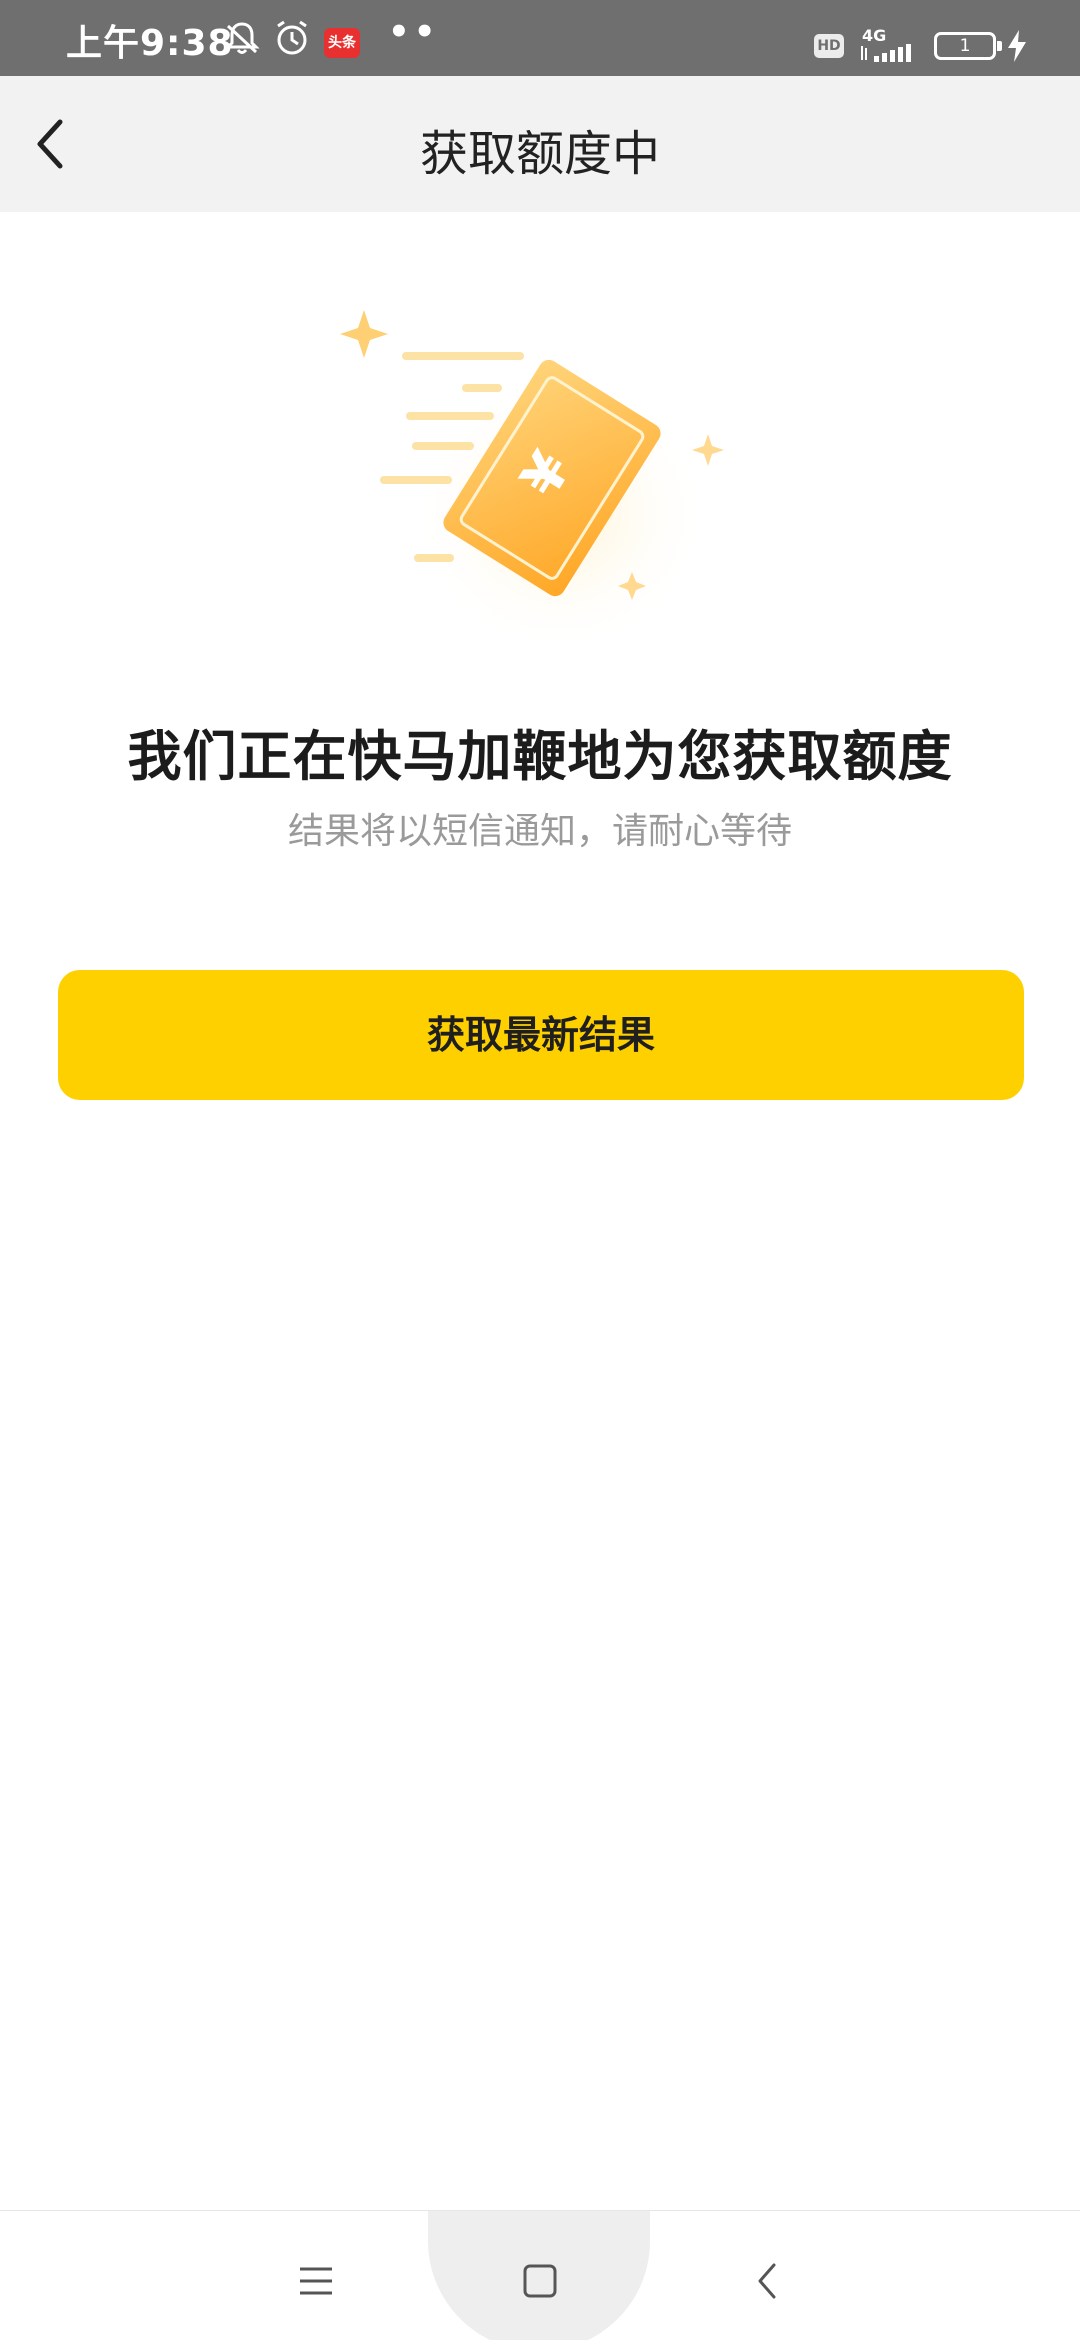 The width and height of the screenshot is (1080, 2340). I want to click on mute-bell-icon, so click(242, 38).